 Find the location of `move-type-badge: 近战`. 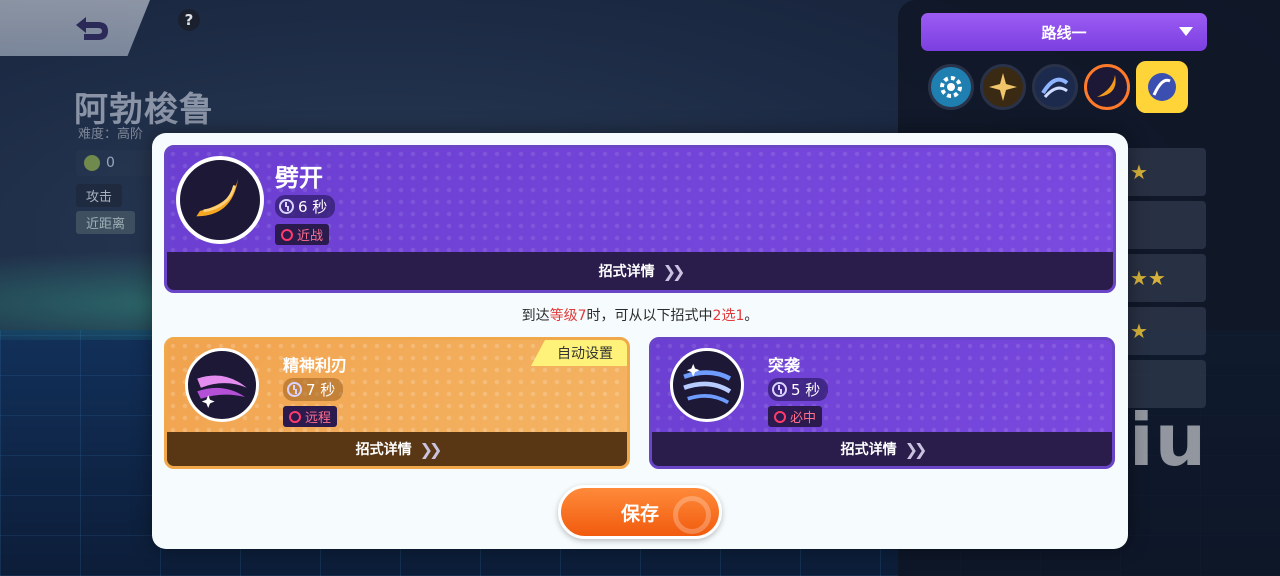

move-type-badge: 近战 is located at coordinates (302, 234).